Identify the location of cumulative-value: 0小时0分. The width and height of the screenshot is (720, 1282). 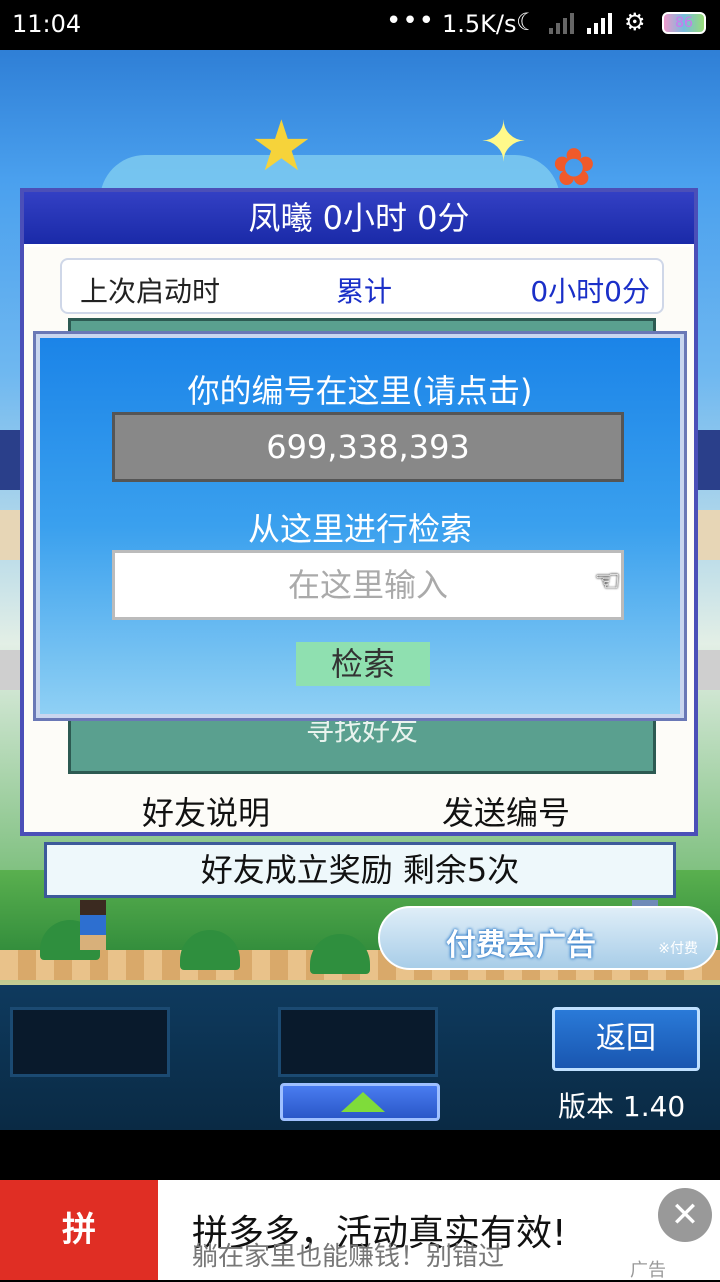
(590, 291).